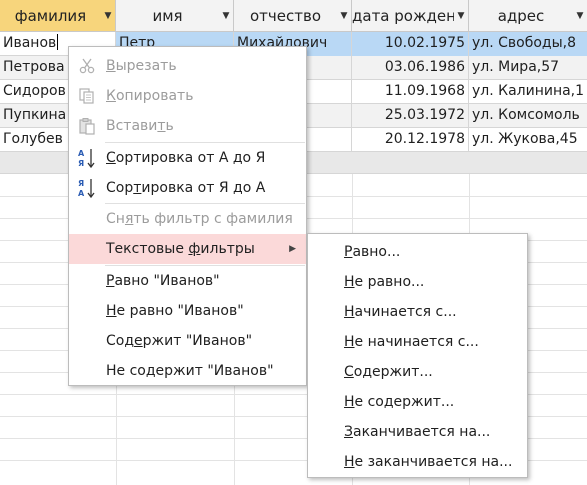 The height and width of the screenshot is (485, 587). What do you see at coordinates (58, 42) in the screenshot?
I see `text-caret` at bounding box center [58, 42].